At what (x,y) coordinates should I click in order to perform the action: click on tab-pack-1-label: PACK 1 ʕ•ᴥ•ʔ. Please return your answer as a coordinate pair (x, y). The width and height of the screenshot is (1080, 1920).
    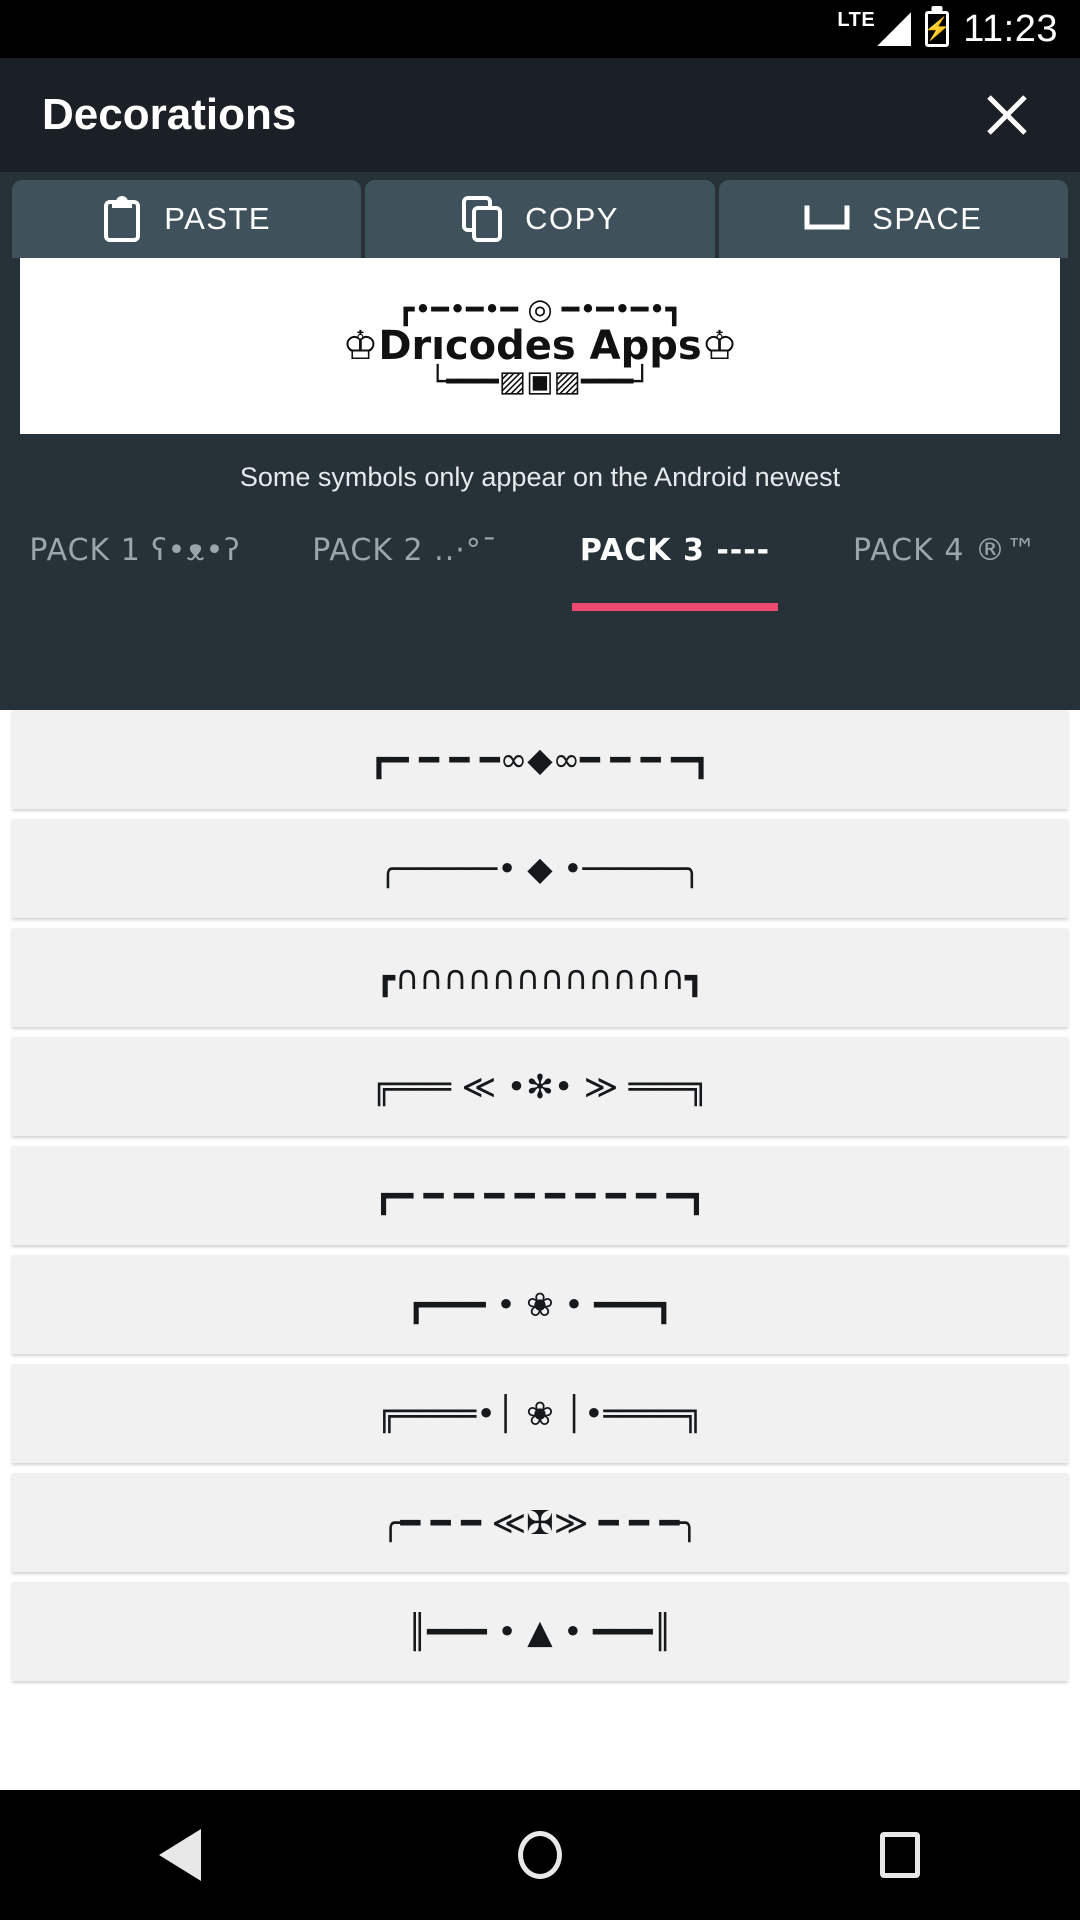
    Looking at the image, I should click on (135, 550).